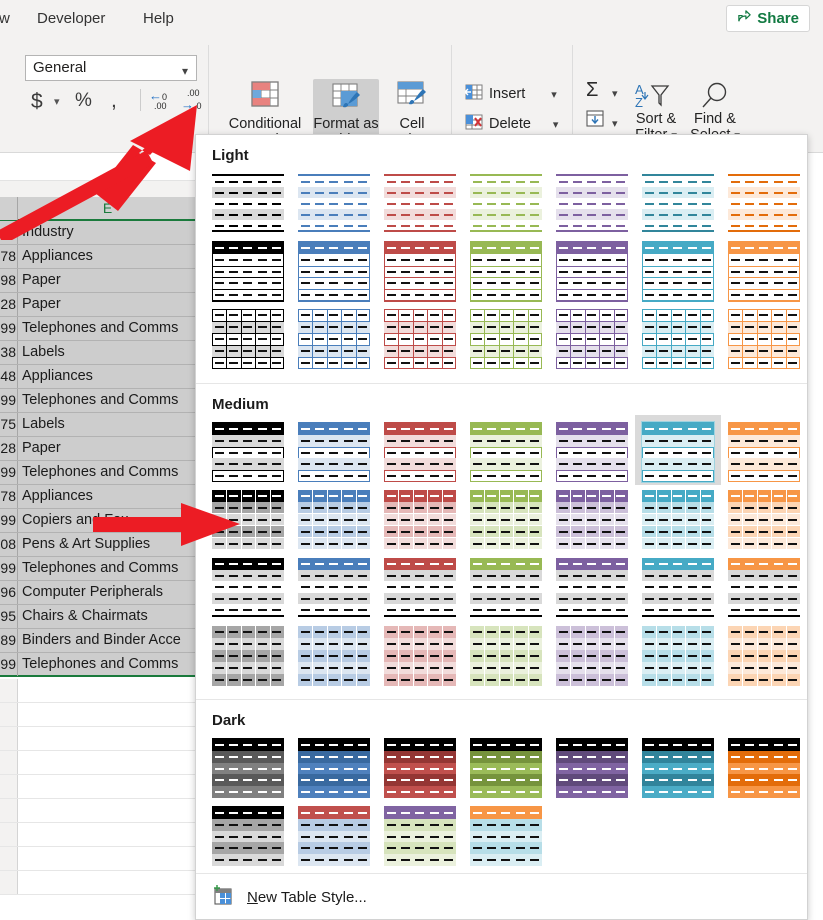 This screenshot has height=920, width=823. What do you see at coordinates (98, 233) in the screenshot?
I see `table-row: Industry` at bounding box center [98, 233].